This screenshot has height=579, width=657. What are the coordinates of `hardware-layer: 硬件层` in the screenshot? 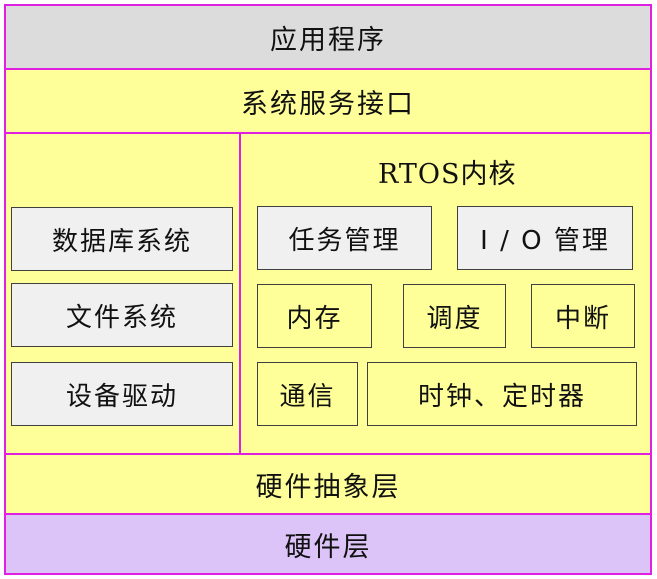 It's located at (328, 544).